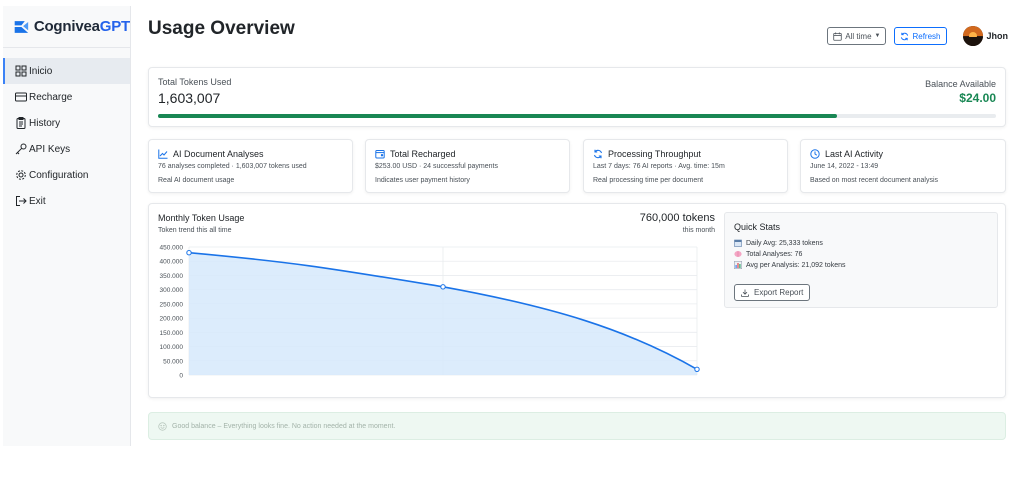 The height and width of the screenshot is (485, 1024). Describe the element at coordinates (598, 154) in the screenshot. I see `sync-icon` at that location.